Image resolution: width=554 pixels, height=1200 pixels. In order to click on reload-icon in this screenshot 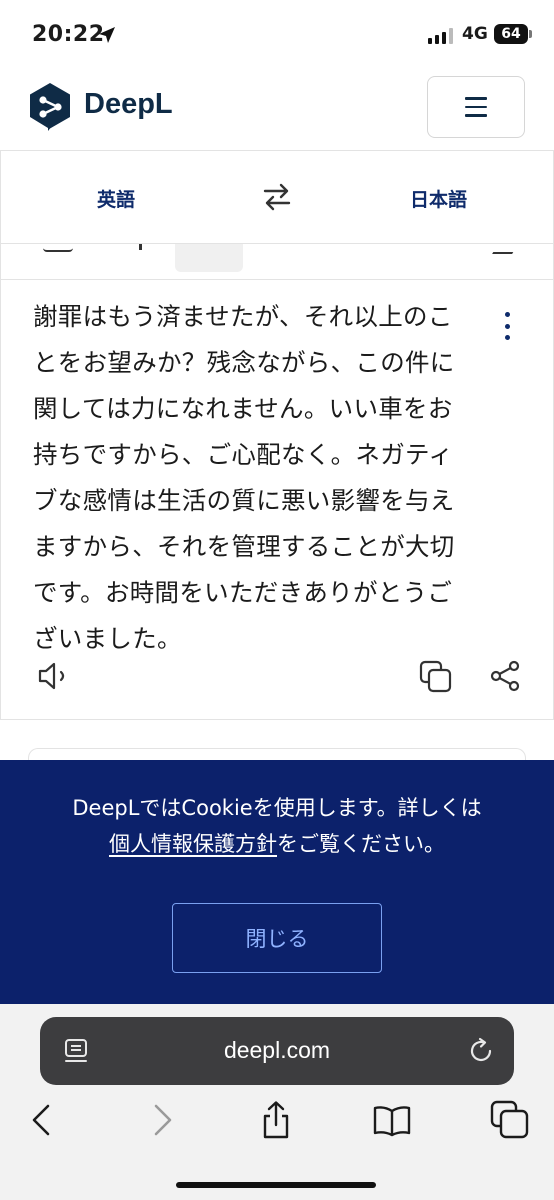, I will do `click(481, 1051)`.